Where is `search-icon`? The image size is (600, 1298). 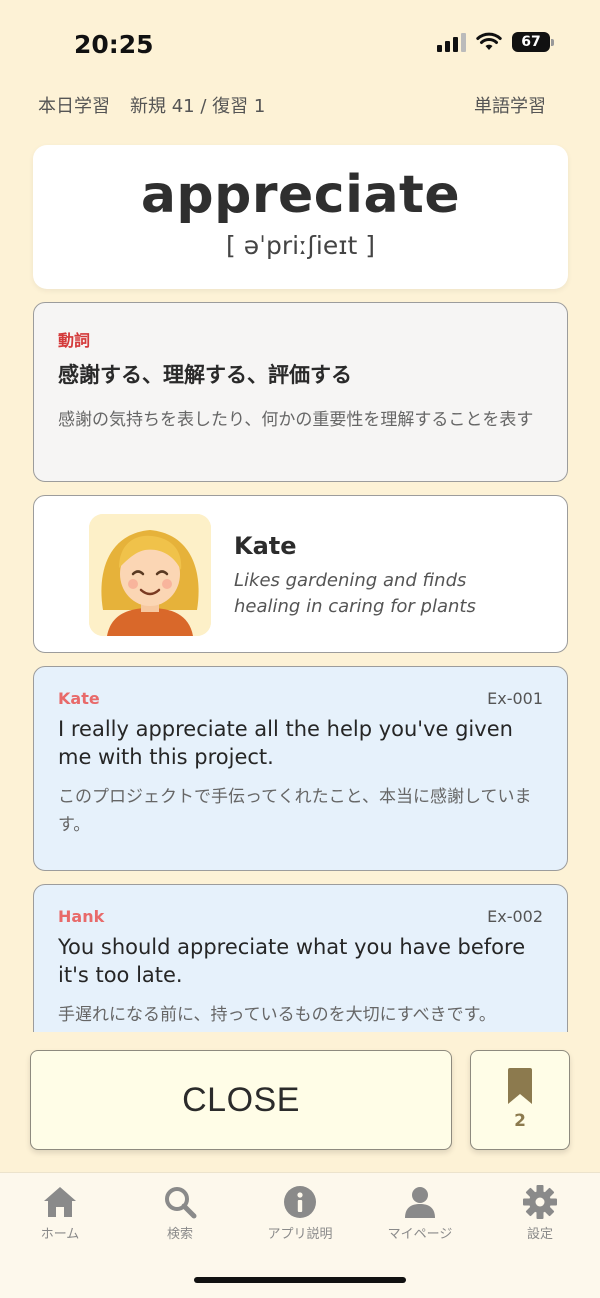 search-icon is located at coordinates (181, 1203).